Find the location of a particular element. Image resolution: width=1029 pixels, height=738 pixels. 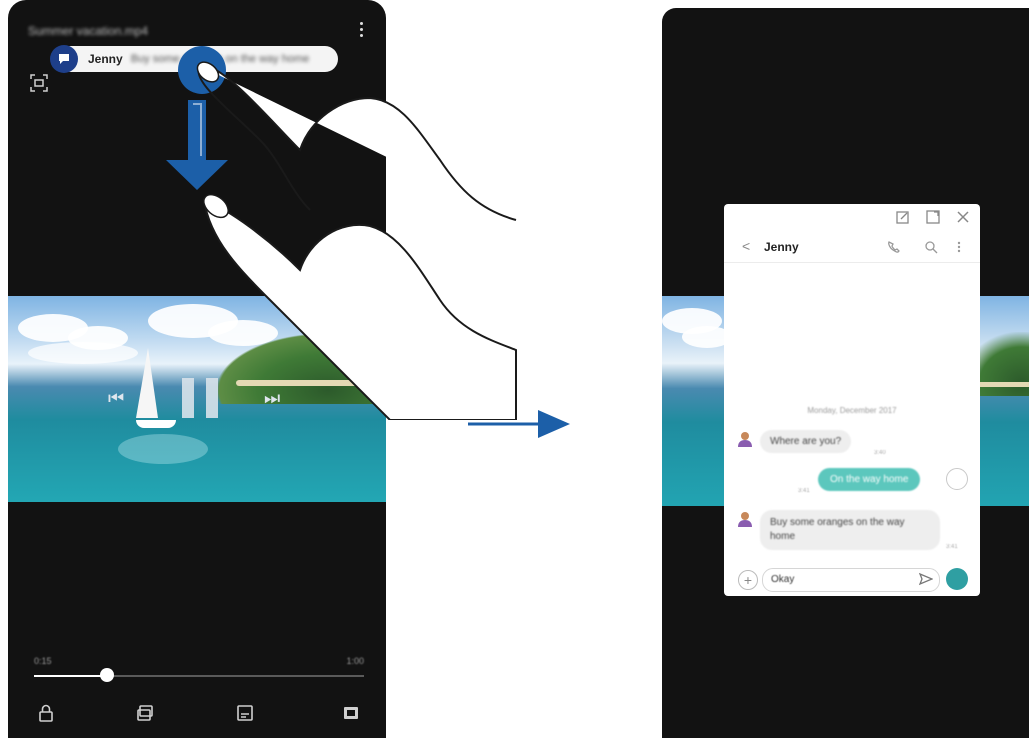

lower-hand is located at coordinates (359, 309).